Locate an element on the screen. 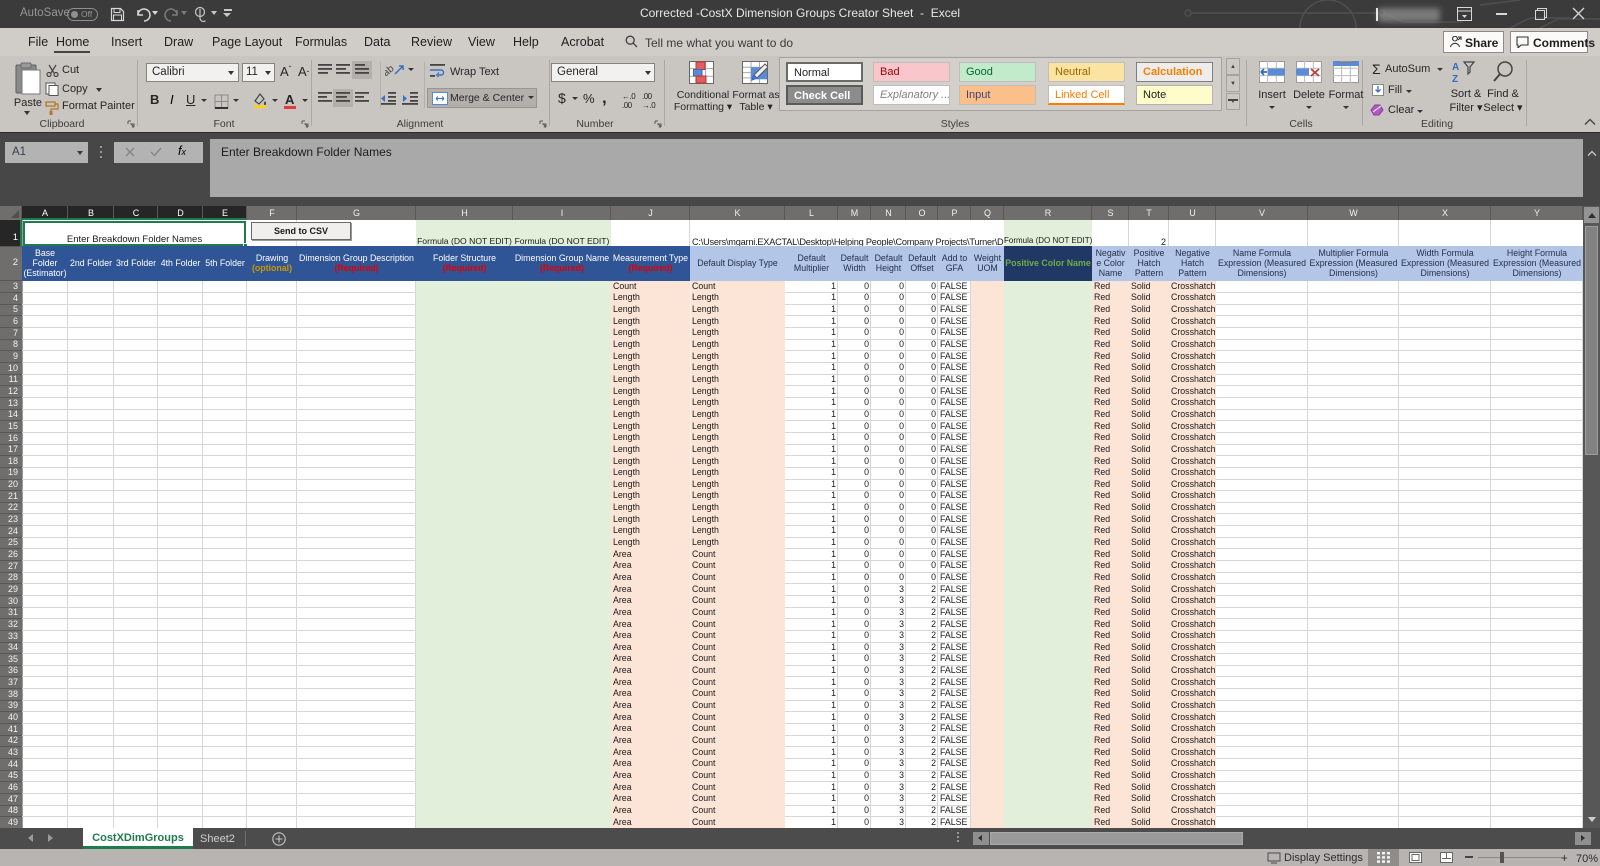  svg-text: Z is located at coordinates (1455, 79).